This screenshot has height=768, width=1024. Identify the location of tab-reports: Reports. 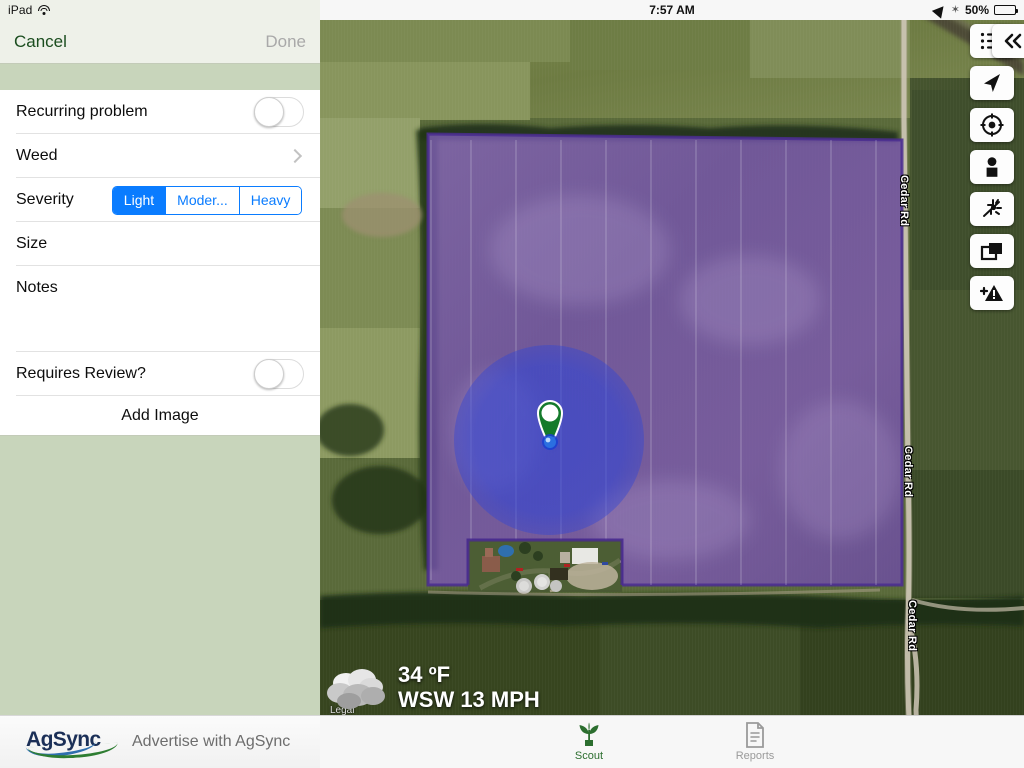
(755, 742).